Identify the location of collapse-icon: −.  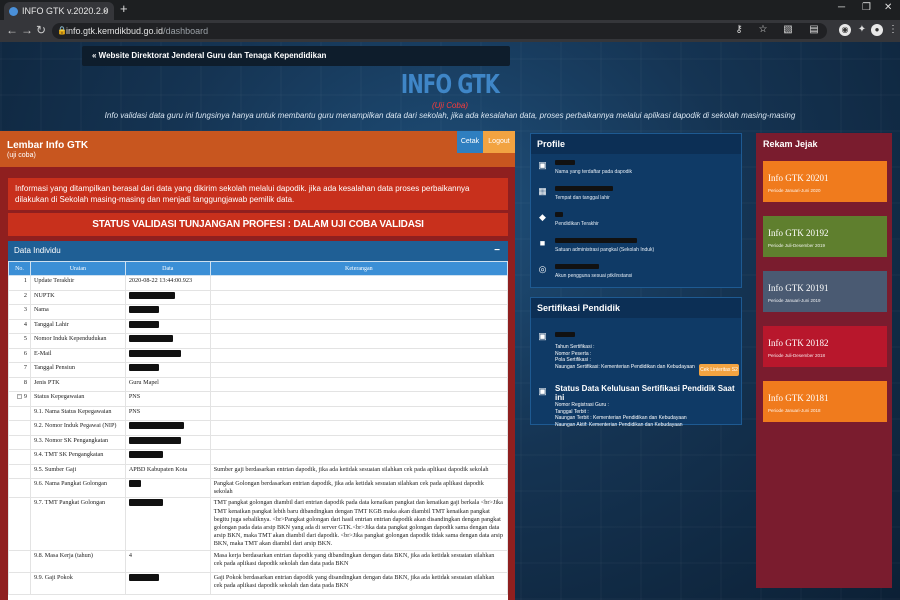
(497, 251).